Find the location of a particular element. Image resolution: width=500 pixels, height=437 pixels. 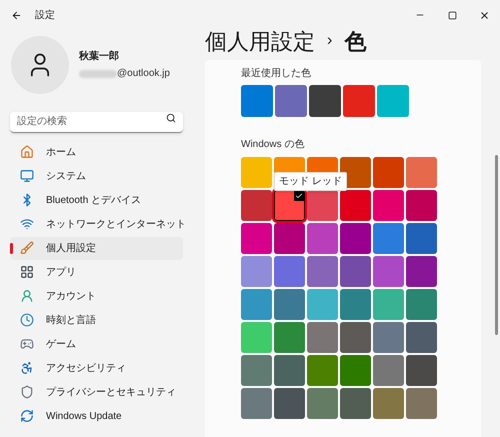

window-title: 設定 is located at coordinates (45, 15).